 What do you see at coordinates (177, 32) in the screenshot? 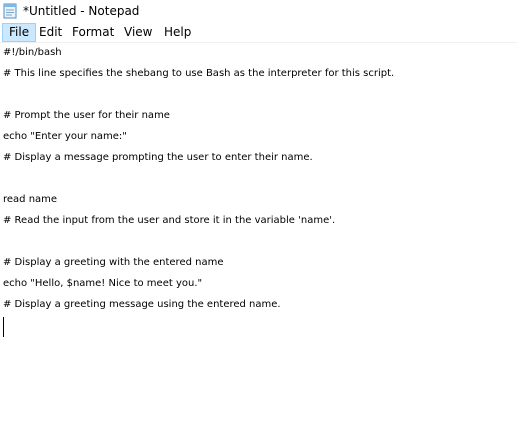
I see `menu-help: Help` at bounding box center [177, 32].